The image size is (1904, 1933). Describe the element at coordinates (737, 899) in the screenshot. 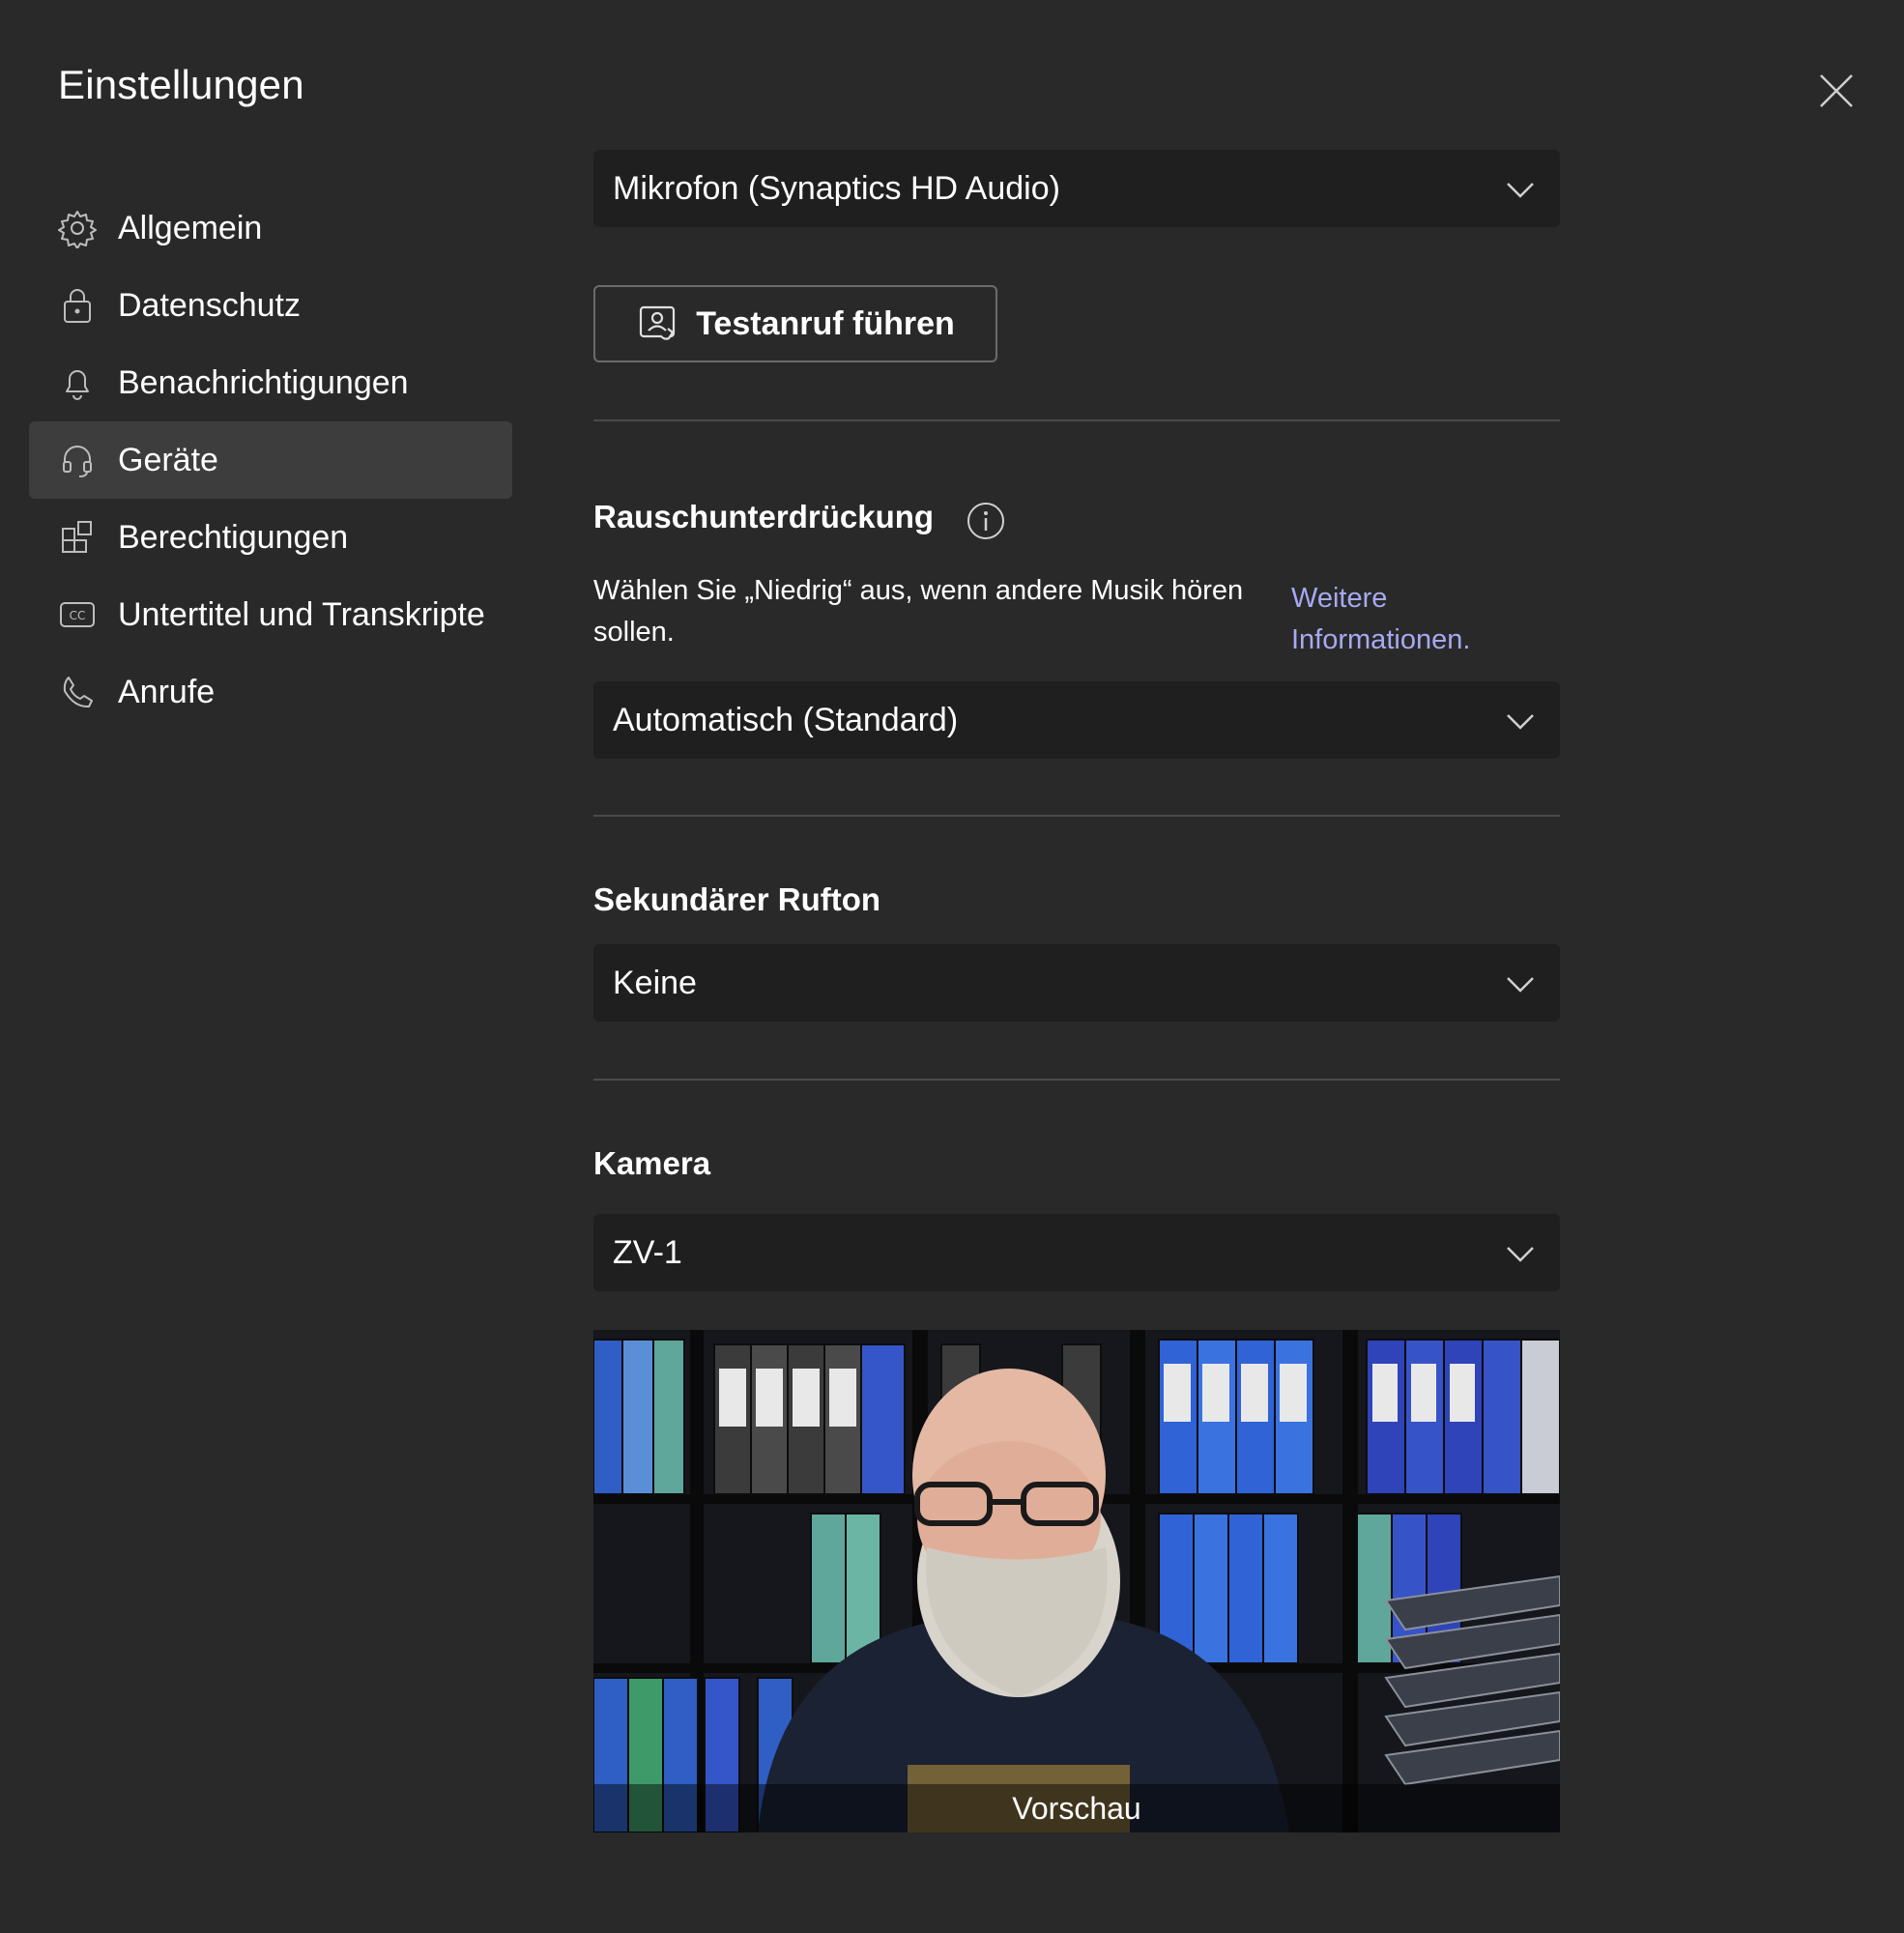

I see `secondary-ringer-heading: Sekundärer Rufton` at that location.